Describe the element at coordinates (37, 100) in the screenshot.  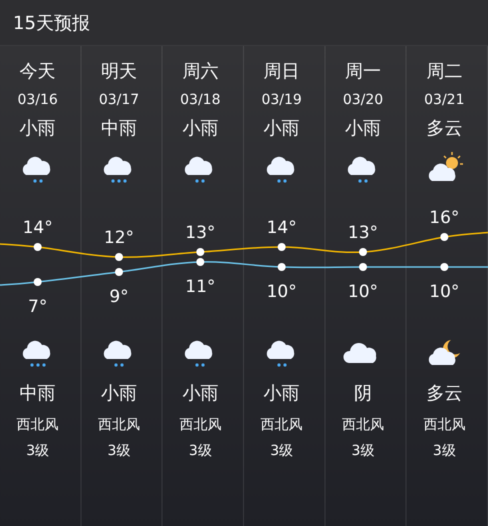
I see `date-label: 03/16` at that location.